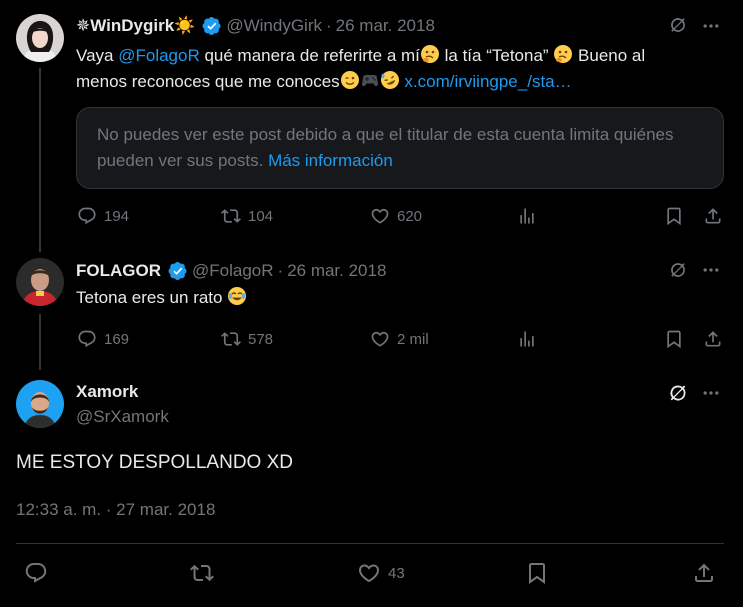 The width and height of the screenshot is (743, 607). I want to click on repost-count: 578, so click(261, 339).